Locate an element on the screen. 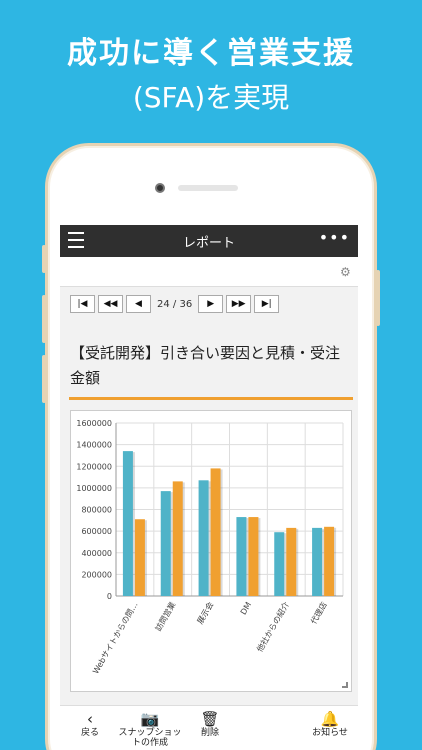 The height and width of the screenshot is (750, 422). promo-subheadline: (SFA)を実現 is located at coordinates (211, 97).